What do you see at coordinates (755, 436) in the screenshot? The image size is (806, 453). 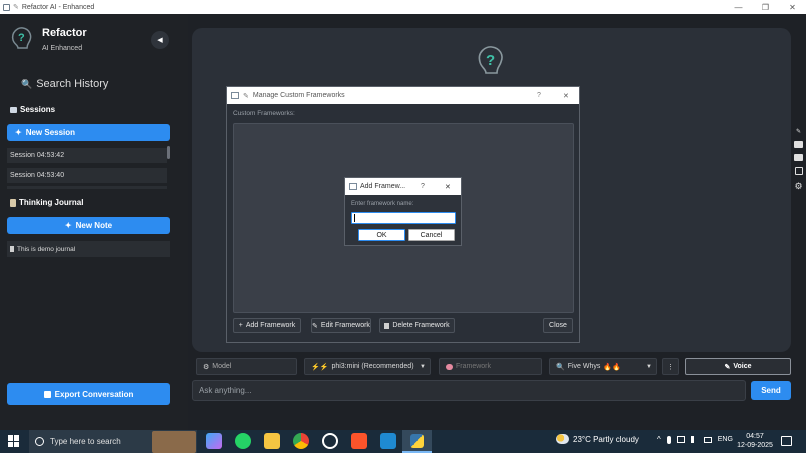 I see `clock-time: 04:57` at bounding box center [755, 436].